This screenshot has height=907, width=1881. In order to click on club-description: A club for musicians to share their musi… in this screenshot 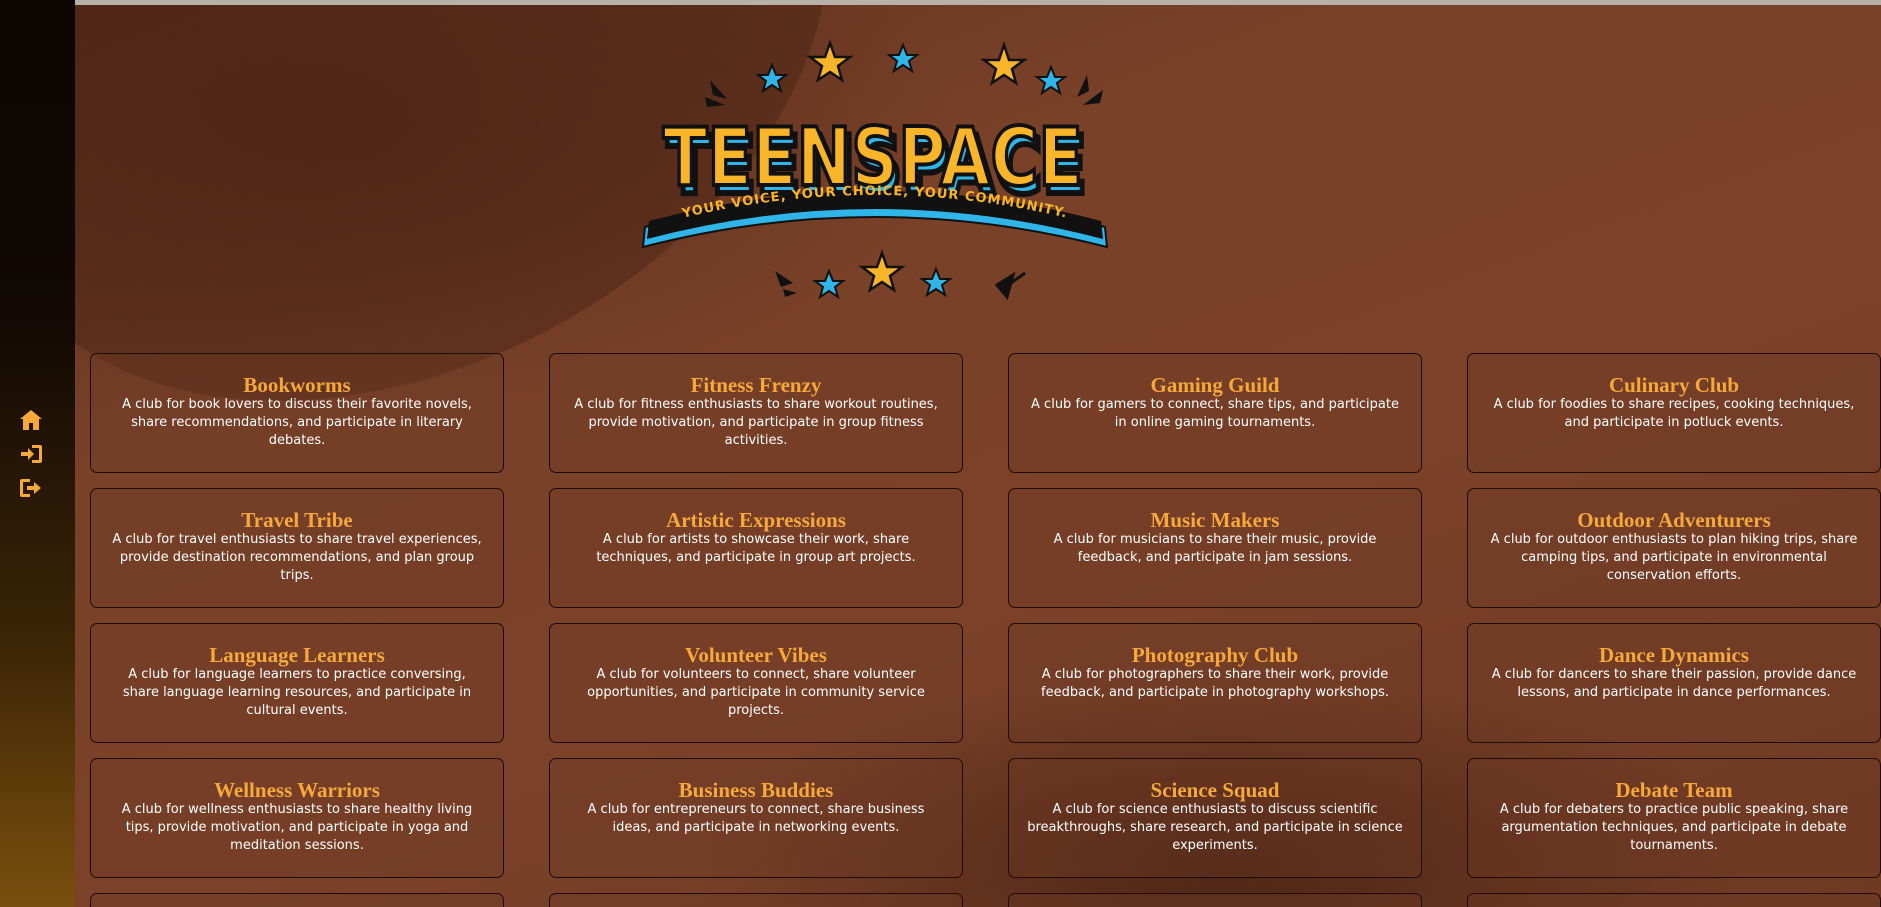, I will do `click(1215, 548)`.